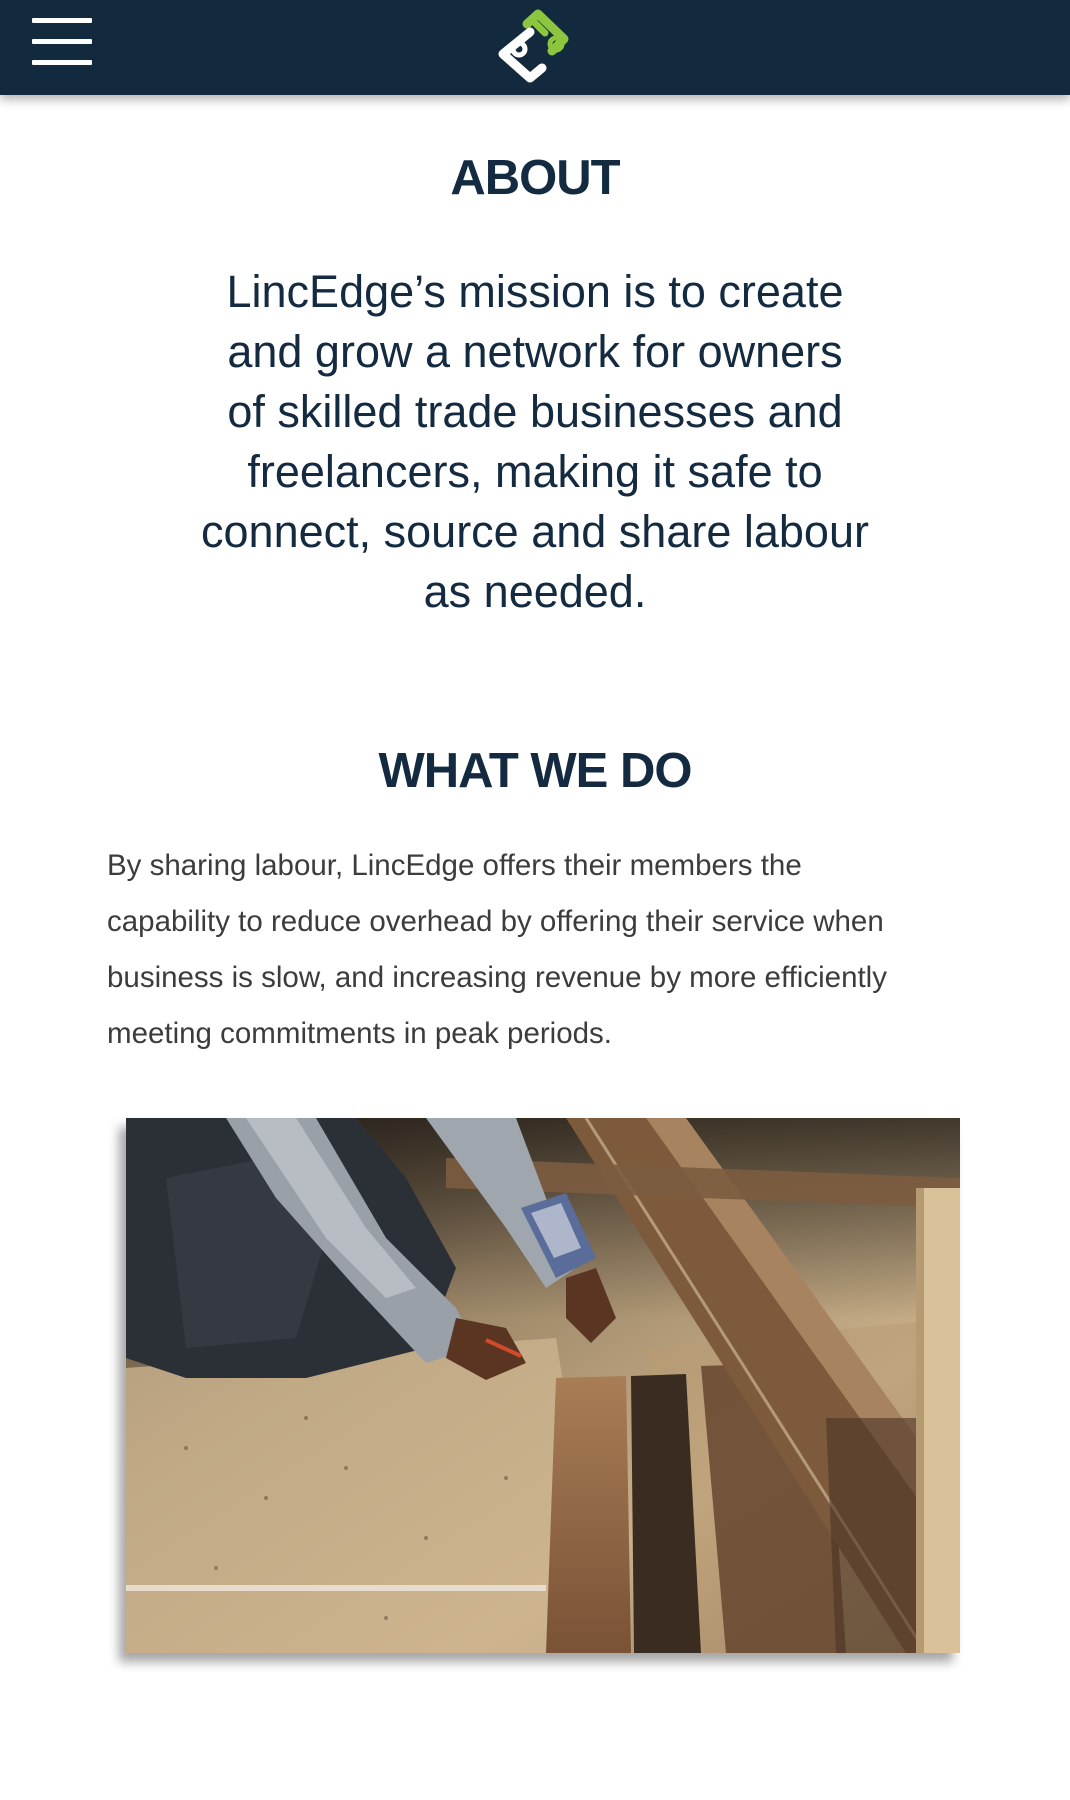 The height and width of the screenshot is (1800, 1070). I want to click on what-we-do-heading: WHAT WE DO, so click(535, 771).